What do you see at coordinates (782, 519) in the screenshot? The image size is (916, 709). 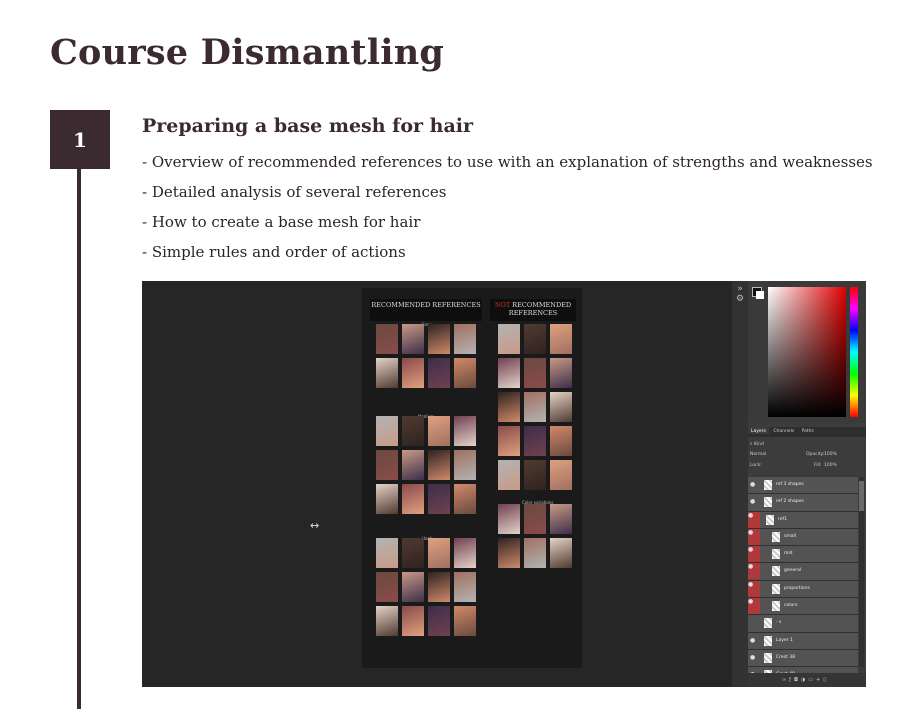 I see `layer-name: ref1` at bounding box center [782, 519].